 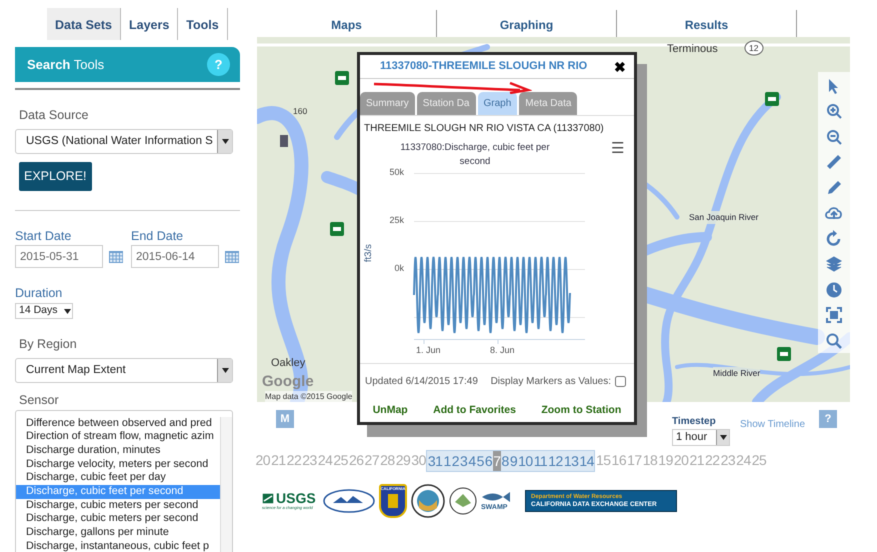 What do you see at coordinates (701, 437) in the screenshot?
I see `select-field: 1 hour` at bounding box center [701, 437].